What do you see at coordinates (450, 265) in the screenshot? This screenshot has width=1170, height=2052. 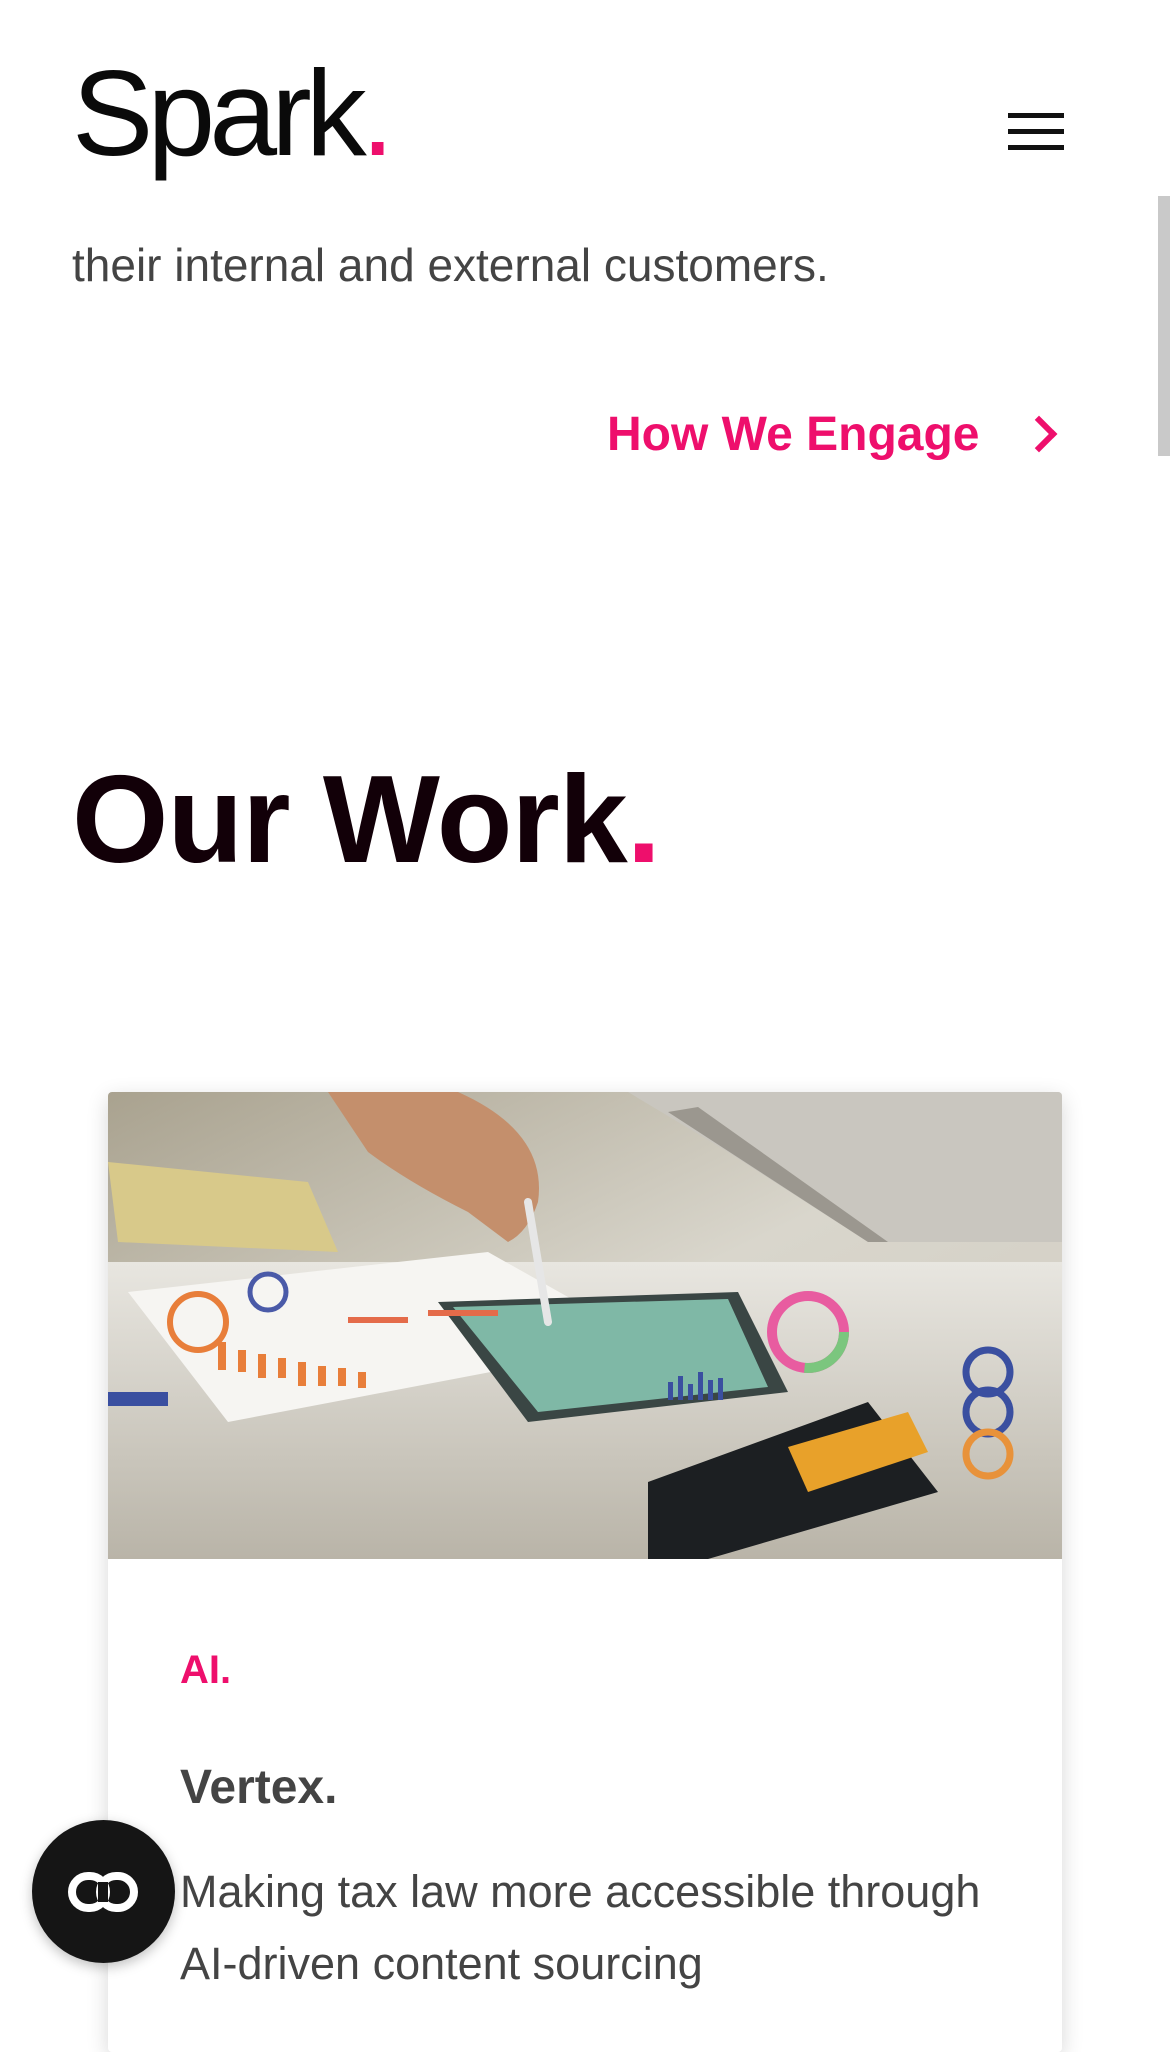 I see `intro-text: their internal and external customers.` at bounding box center [450, 265].